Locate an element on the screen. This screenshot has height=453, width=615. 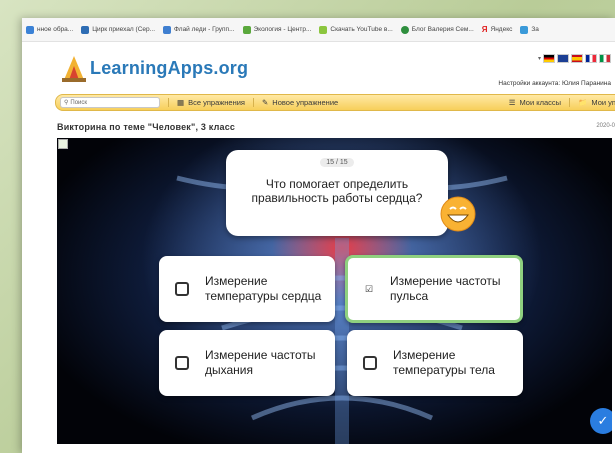
search-input: ⚲ Поиск is located at coordinates (110, 102).